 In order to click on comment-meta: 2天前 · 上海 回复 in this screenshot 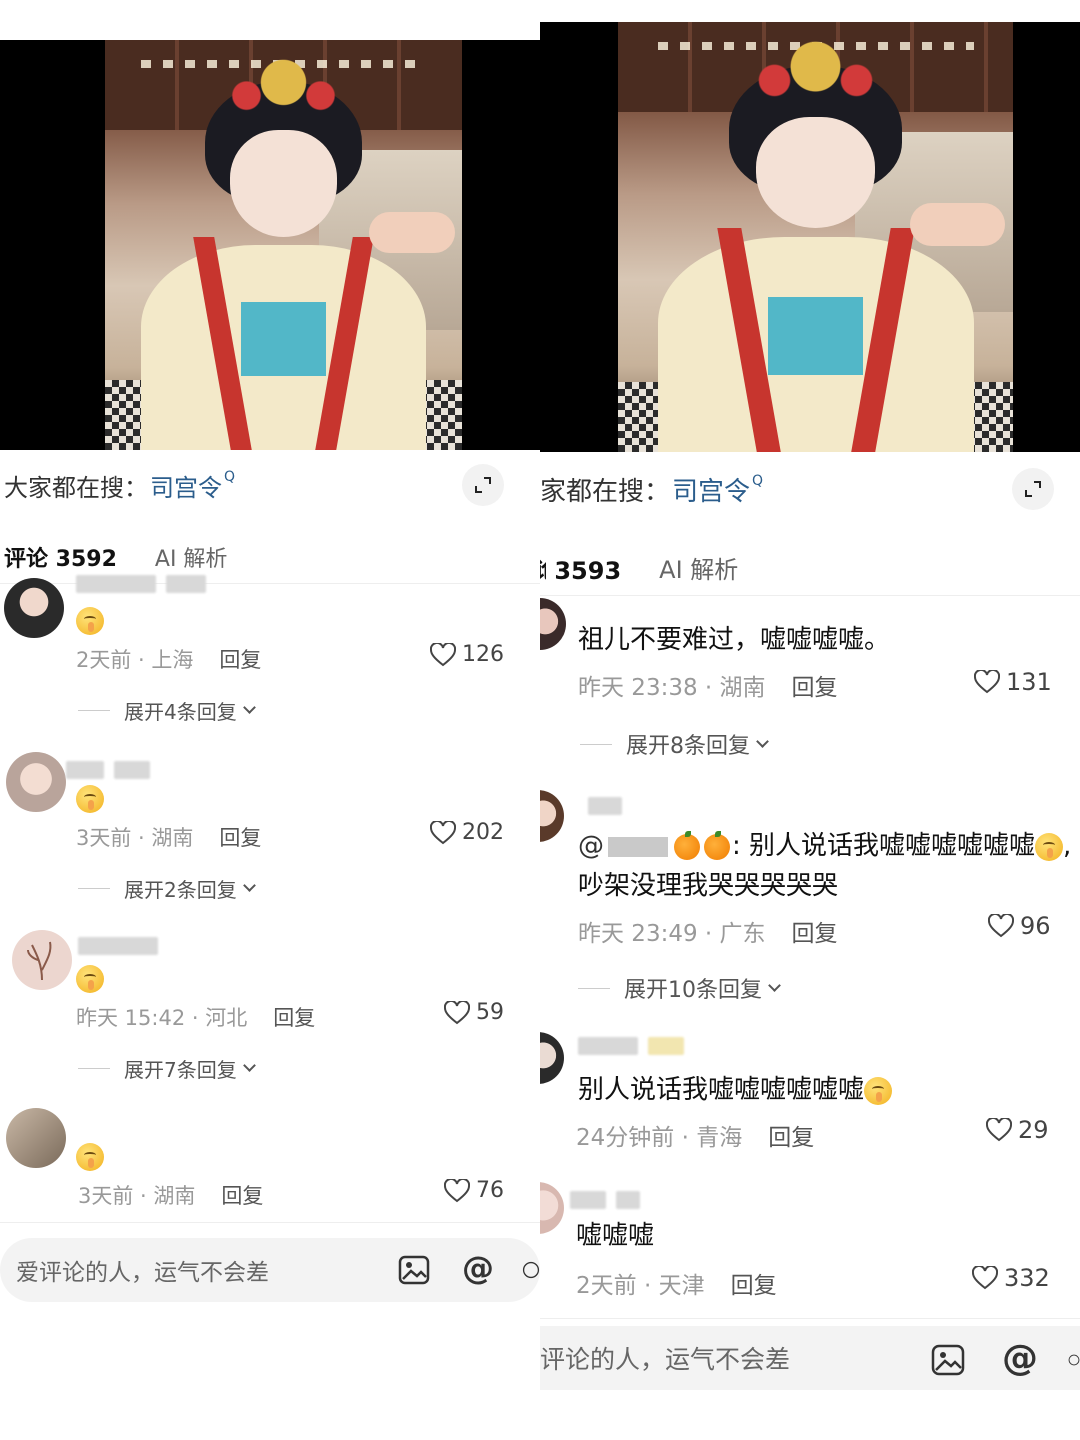, I will do `click(168, 659)`.